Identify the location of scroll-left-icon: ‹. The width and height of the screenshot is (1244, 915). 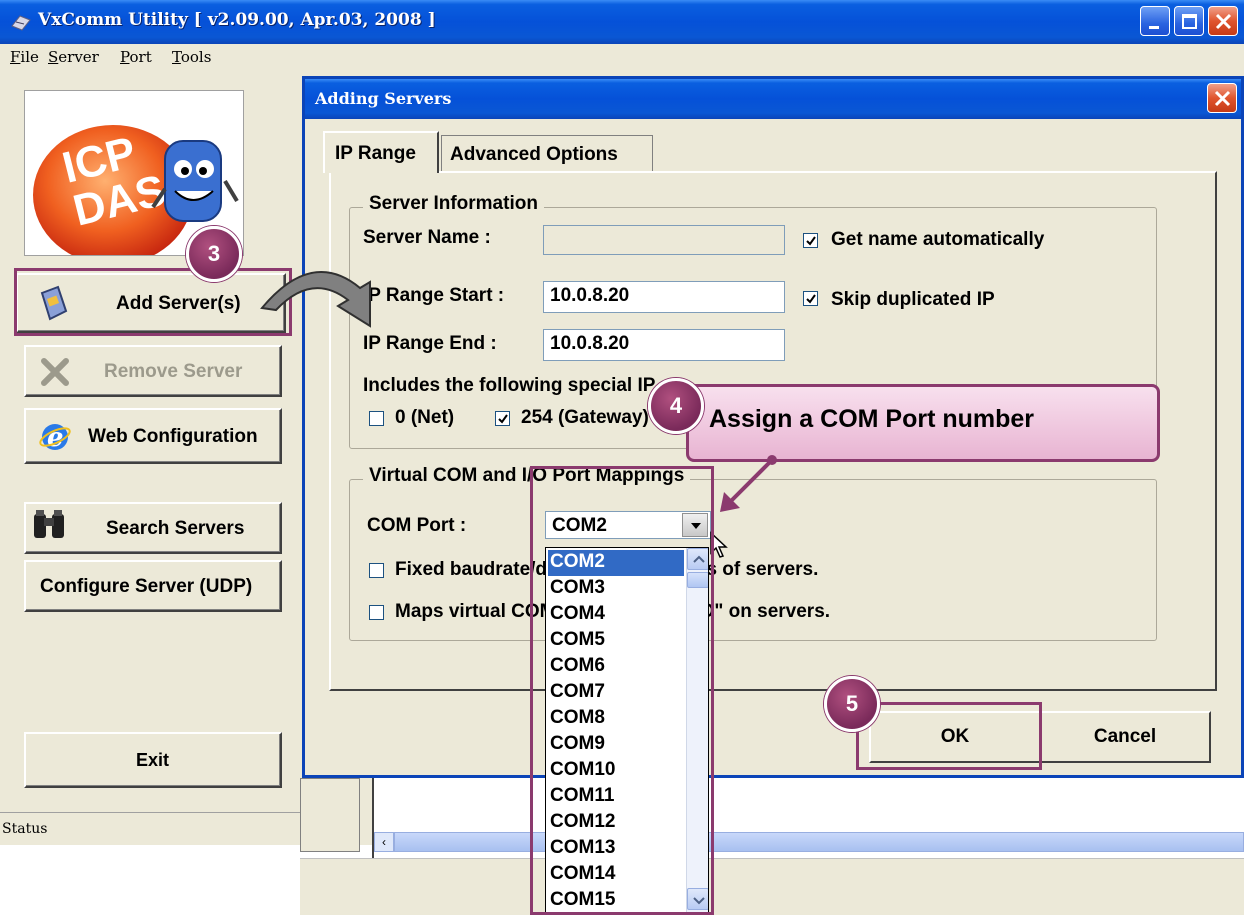
(384, 842).